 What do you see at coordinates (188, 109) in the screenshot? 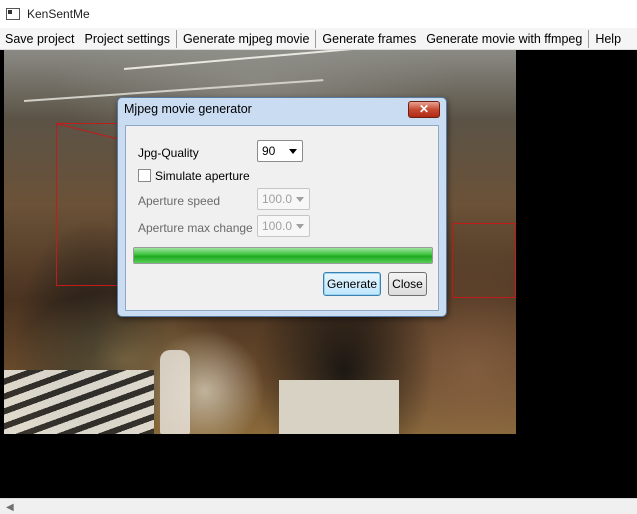
I see `dialog-title: Mjpeg movie generator` at bounding box center [188, 109].